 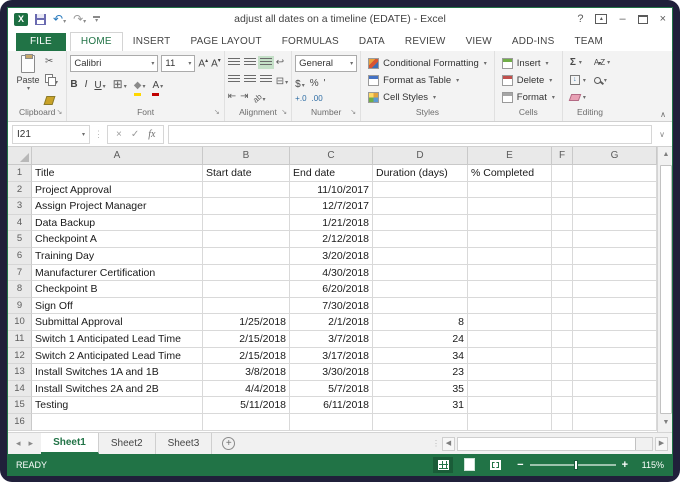 What do you see at coordinates (665, 155) in the screenshot?
I see `scroll-up-icon: ▲` at bounding box center [665, 155].